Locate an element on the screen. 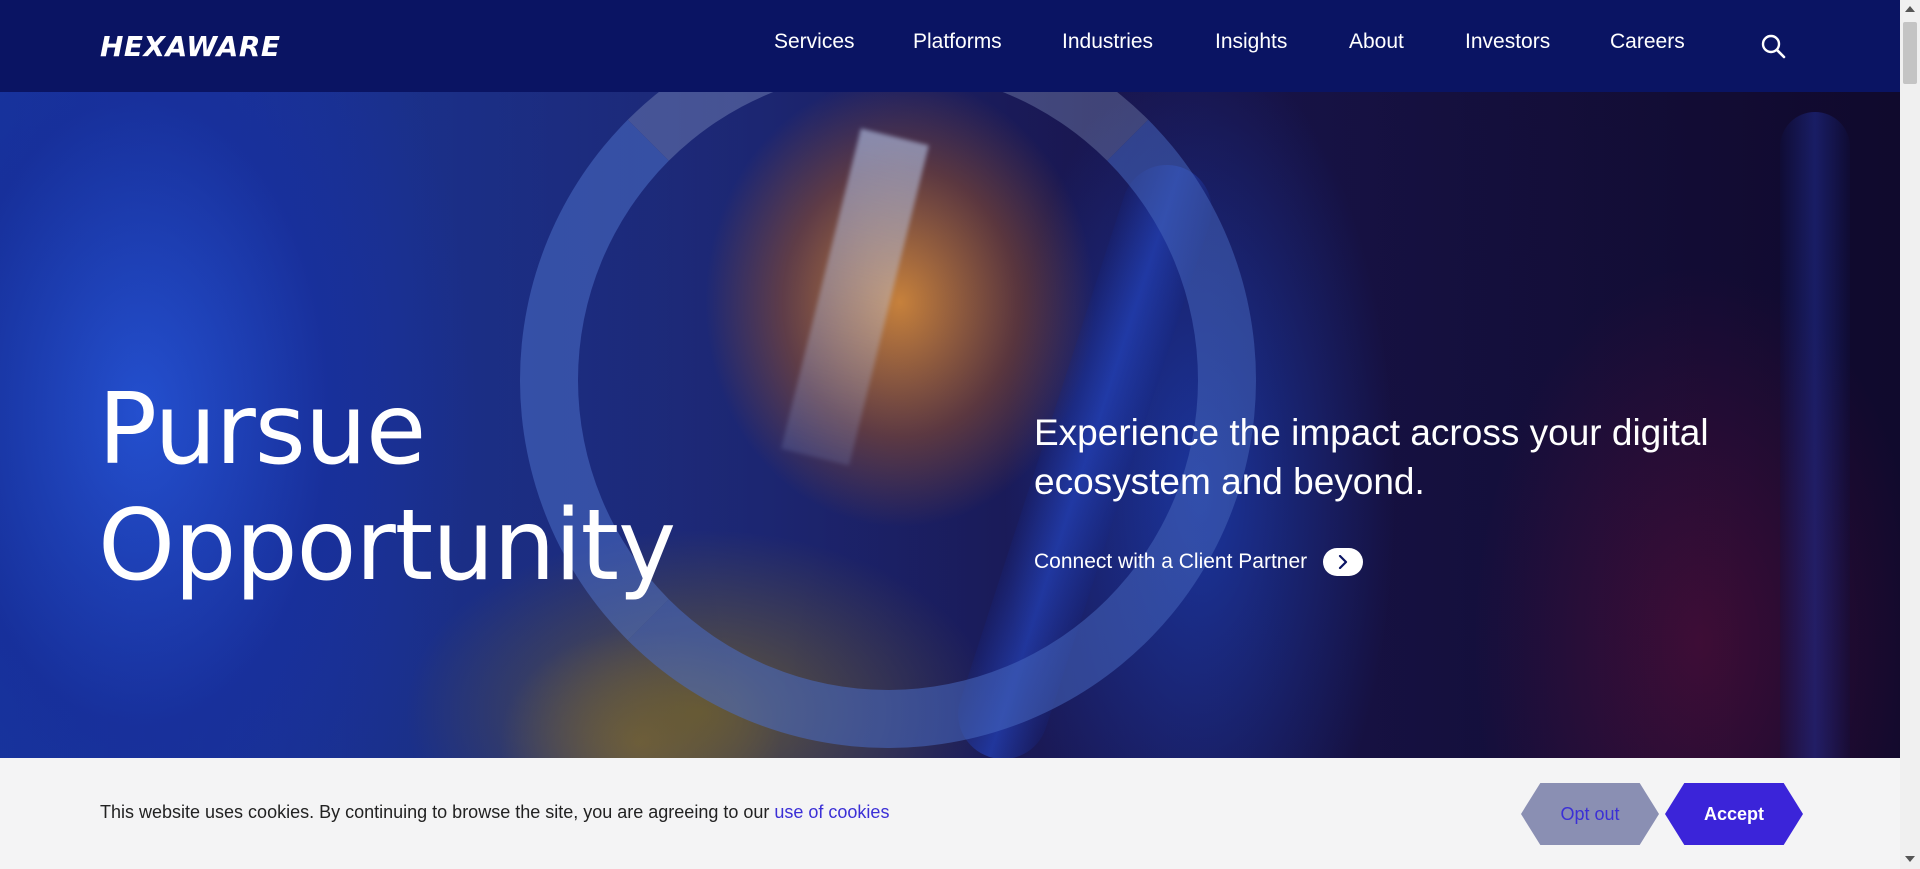 This screenshot has width=1920, height=869. accept-button: Accept is located at coordinates (1734, 814).